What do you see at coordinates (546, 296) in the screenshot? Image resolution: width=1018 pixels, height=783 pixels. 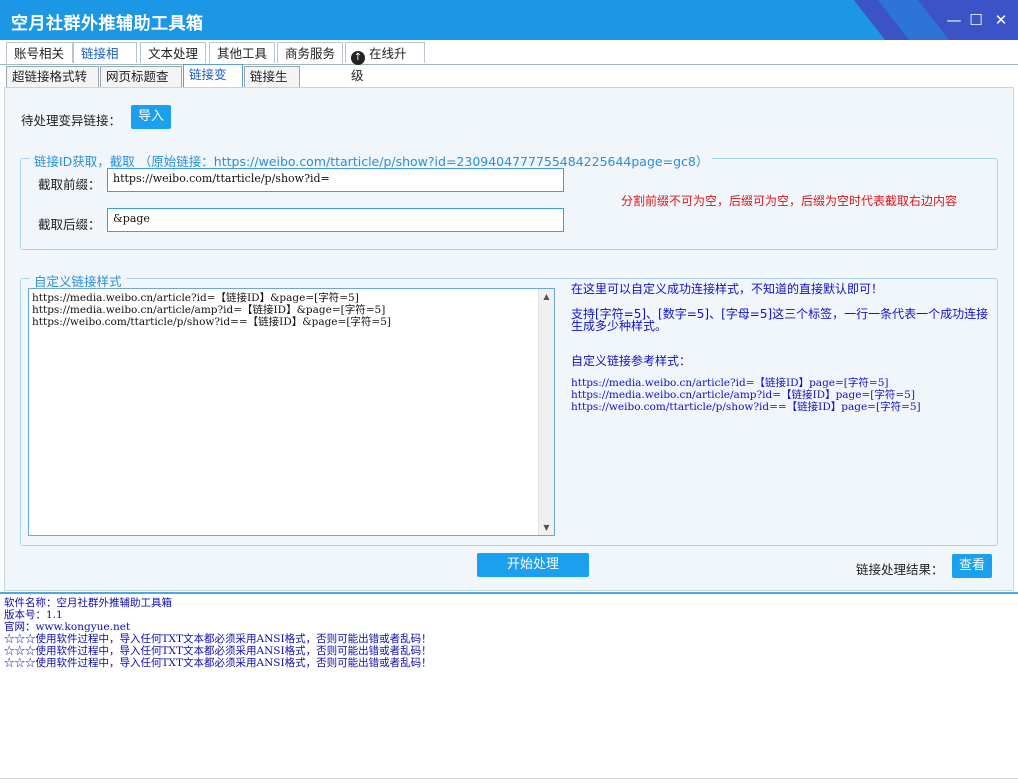 I see `scroll-up-arrow-icon: ▲` at bounding box center [546, 296].